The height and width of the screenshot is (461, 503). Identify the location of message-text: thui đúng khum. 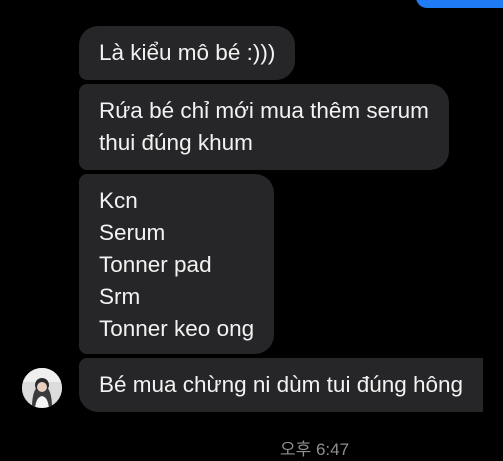
(176, 142).